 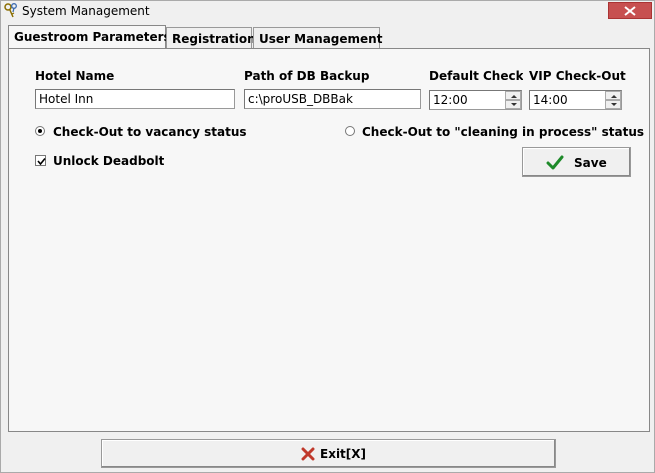 I want to click on vip-checkout-spinner: 14:00, so click(x=575, y=100).